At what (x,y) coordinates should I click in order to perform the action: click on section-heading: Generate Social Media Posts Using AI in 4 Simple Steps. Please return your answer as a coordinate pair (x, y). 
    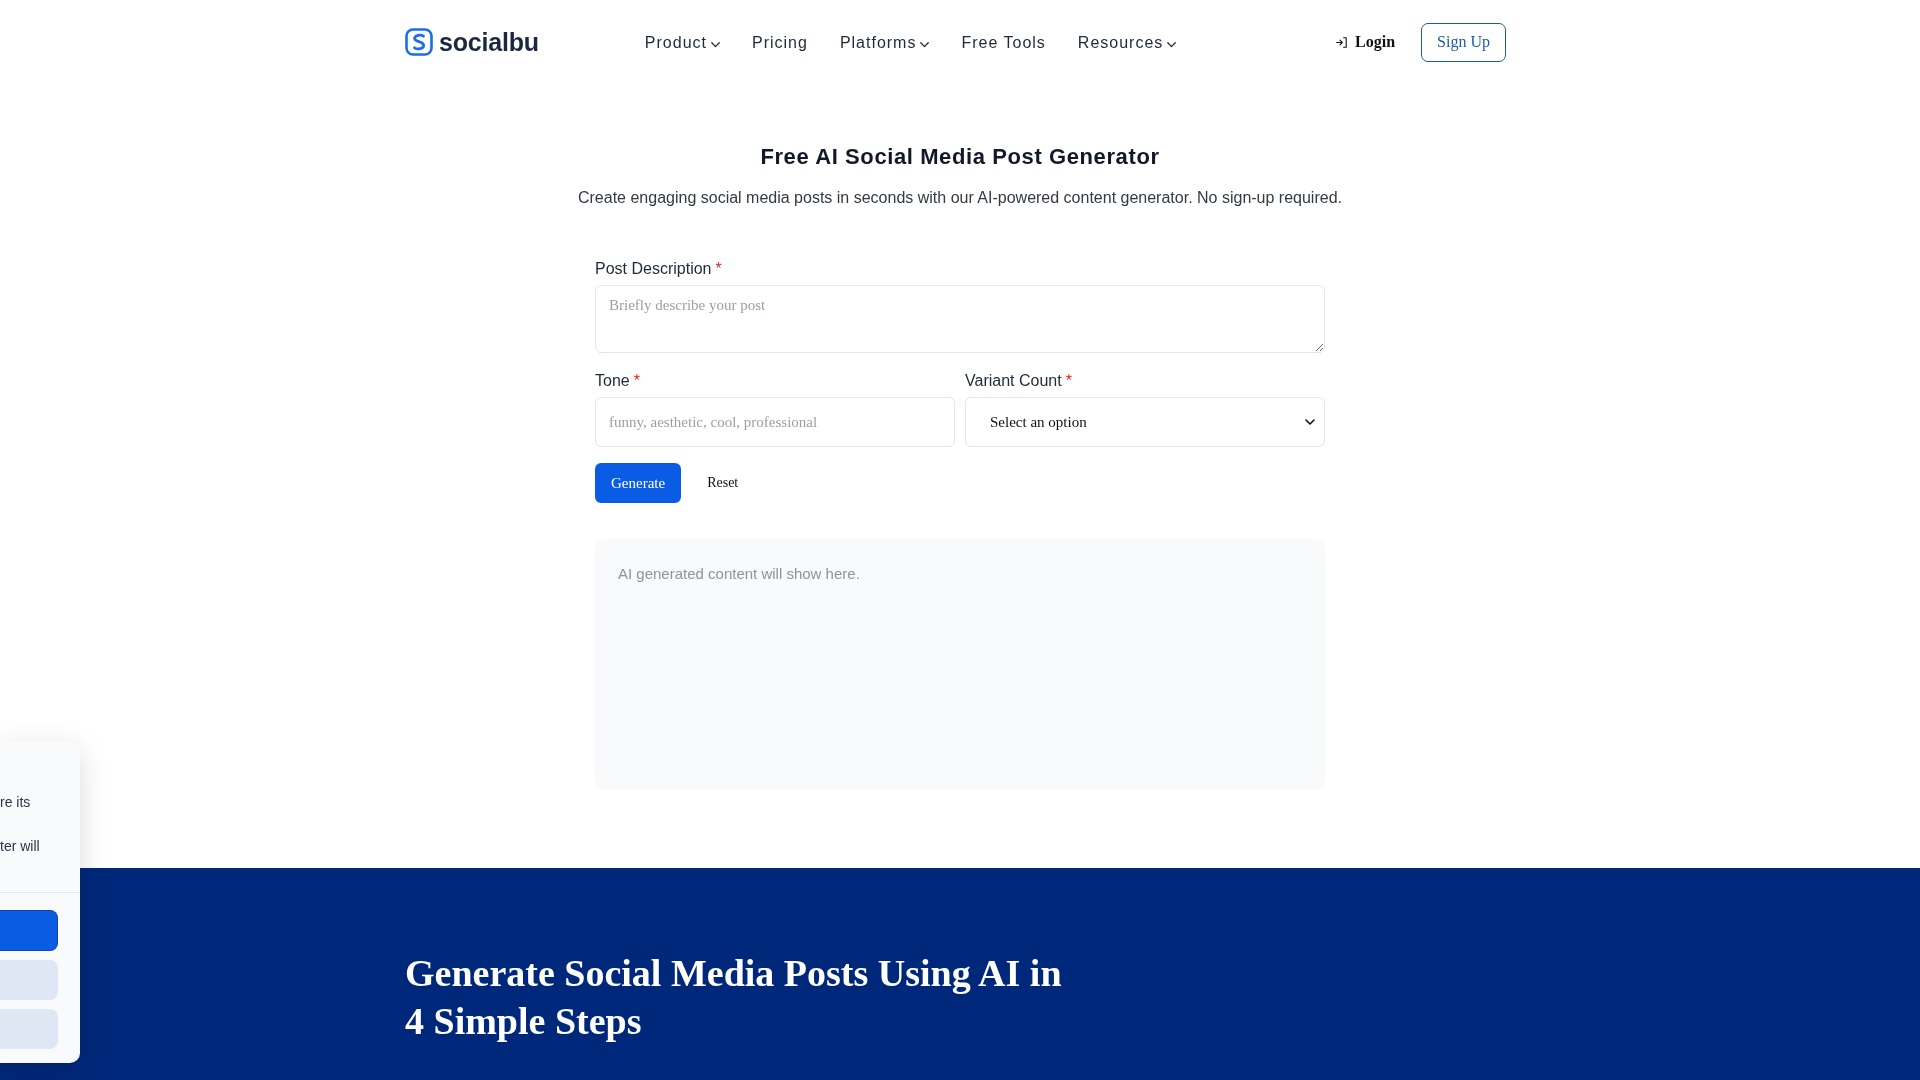
    Looking at the image, I should click on (734, 997).